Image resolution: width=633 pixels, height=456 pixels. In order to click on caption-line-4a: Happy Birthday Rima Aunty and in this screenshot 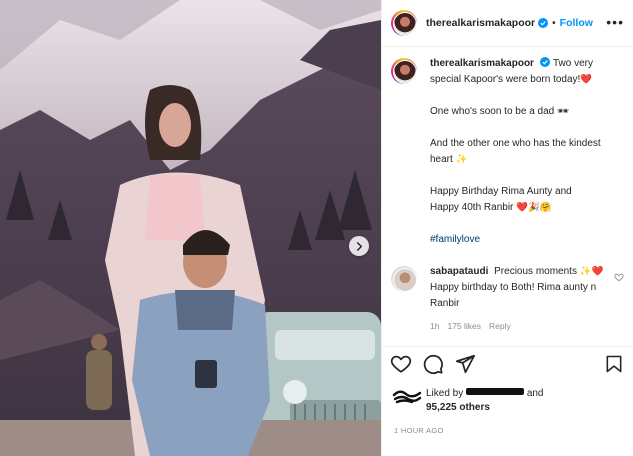, I will do `click(501, 191)`.